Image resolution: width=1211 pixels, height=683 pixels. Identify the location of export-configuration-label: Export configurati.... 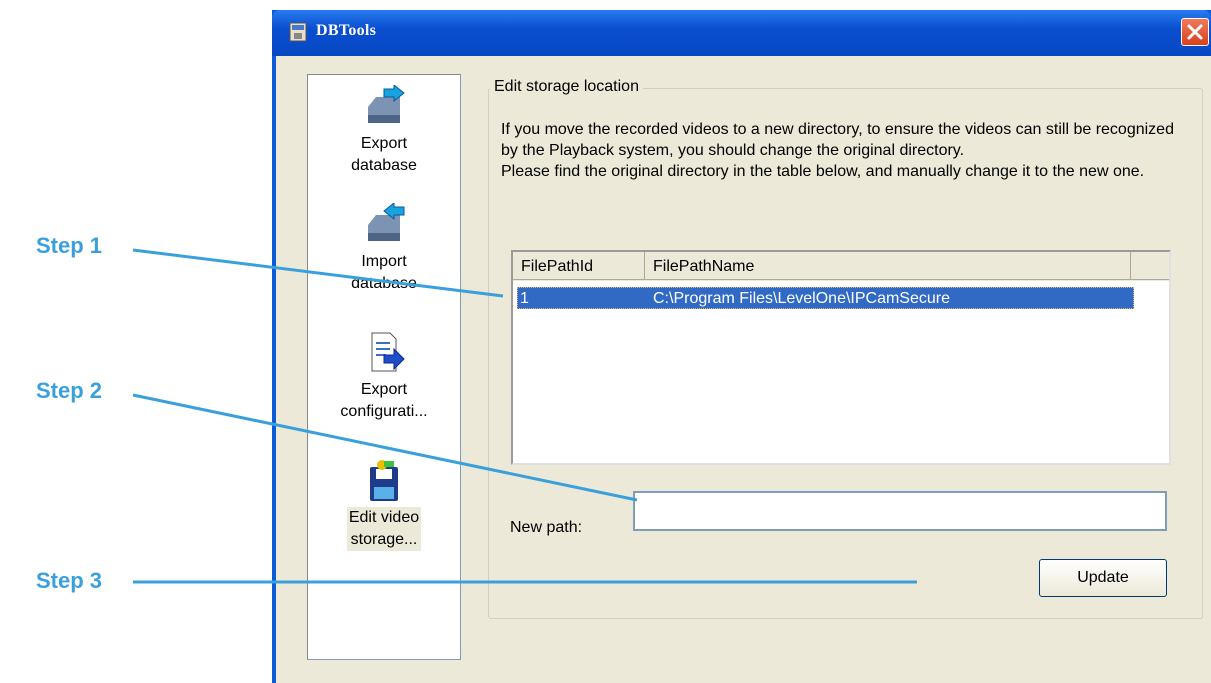
(384, 400).